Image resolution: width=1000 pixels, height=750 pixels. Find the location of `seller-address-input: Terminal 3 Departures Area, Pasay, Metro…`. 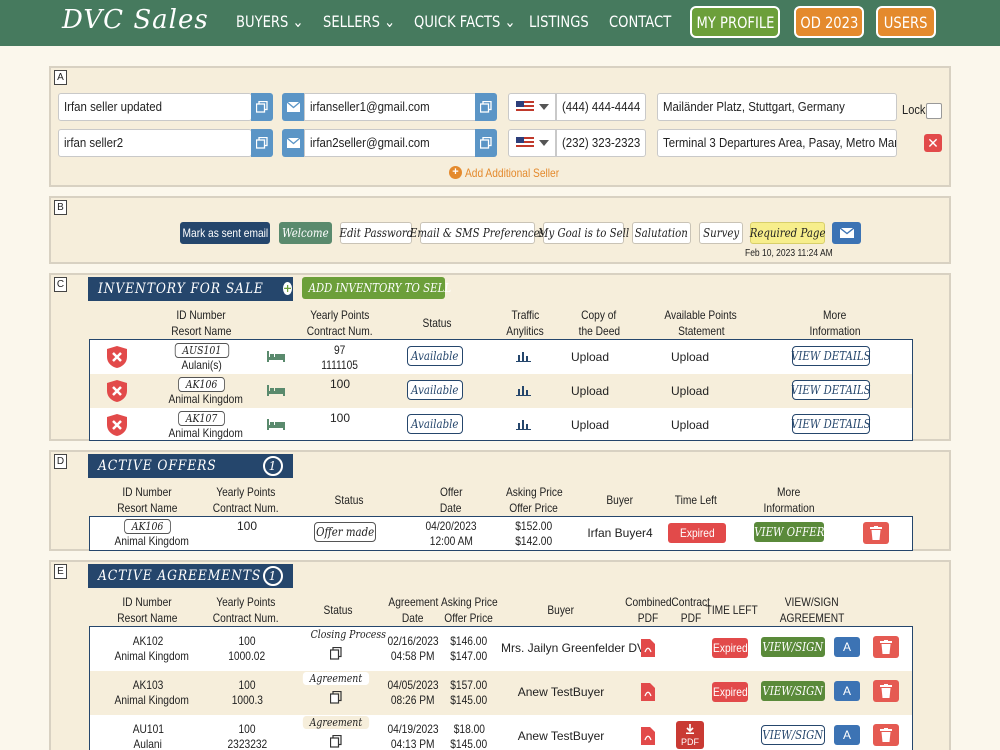

seller-address-input: Terminal 3 Departures Area, Pasay, Metro… is located at coordinates (777, 143).